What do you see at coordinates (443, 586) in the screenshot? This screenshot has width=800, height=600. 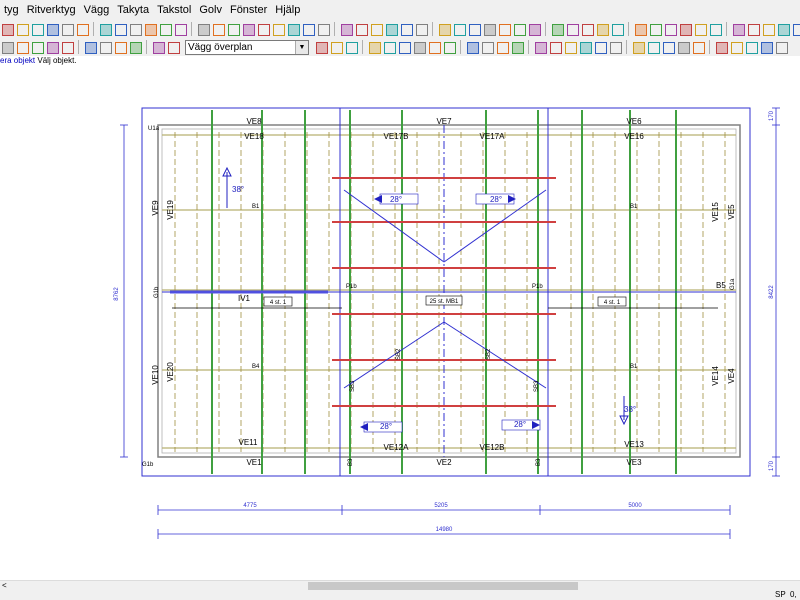 I see `scroll-thumb` at bounding box center [443, 586].